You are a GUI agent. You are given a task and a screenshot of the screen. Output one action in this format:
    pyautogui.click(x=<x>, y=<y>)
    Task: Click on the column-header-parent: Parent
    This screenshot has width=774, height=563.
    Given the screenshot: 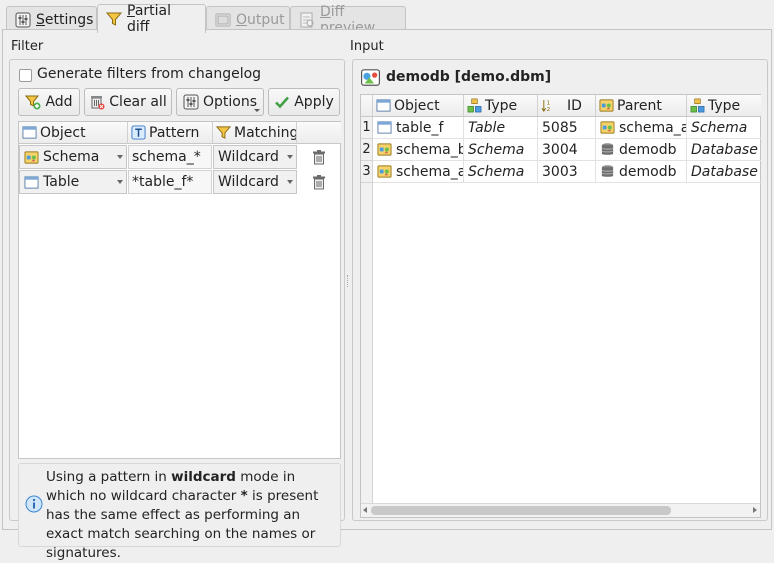 What is the action you would take?
    pyautogui.click(x=641, y=106)
    